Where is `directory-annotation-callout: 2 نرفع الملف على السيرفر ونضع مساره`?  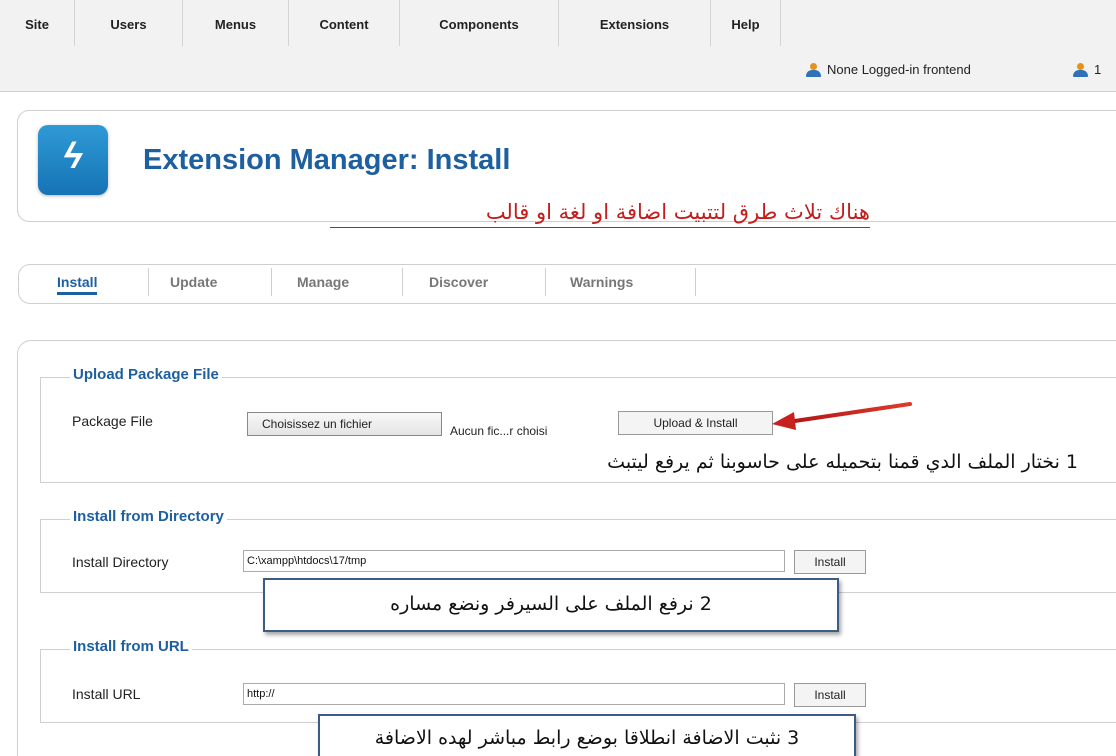 directory-annotation-callout: 2 نرفع الملف على السيرفر ونضع مساره is located at coordinates (551, 605).